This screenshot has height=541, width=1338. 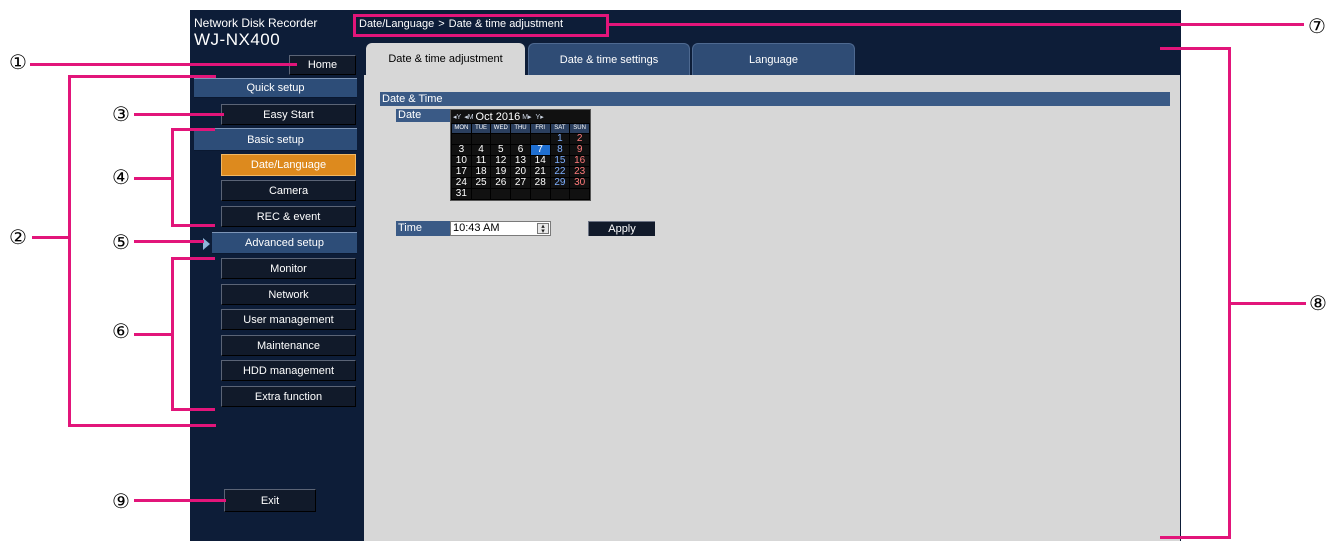 I want to click on calendar-title: Oct 2016, so click(x=498, y=116).